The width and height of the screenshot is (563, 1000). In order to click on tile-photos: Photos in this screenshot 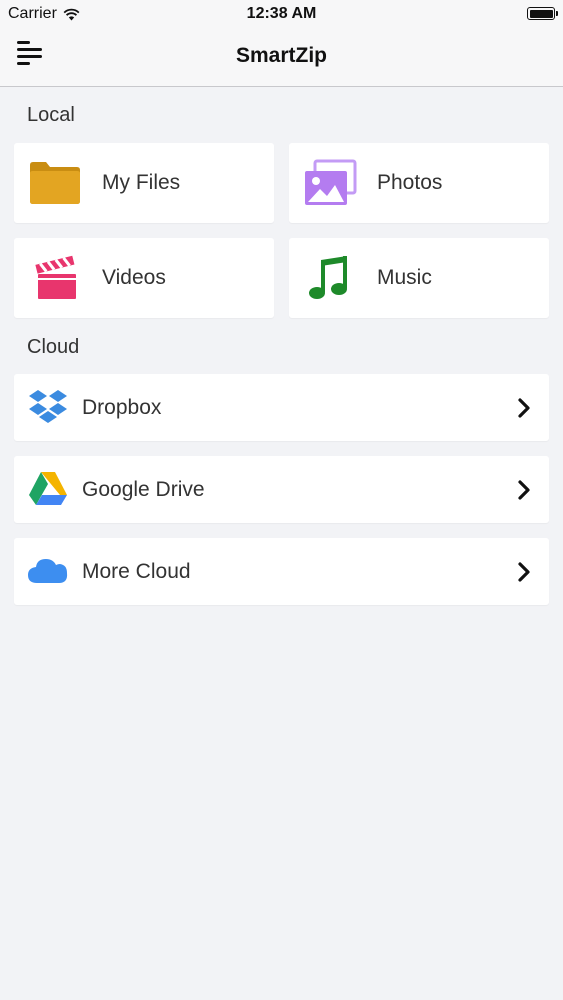, I will do `click(419, 183)`.